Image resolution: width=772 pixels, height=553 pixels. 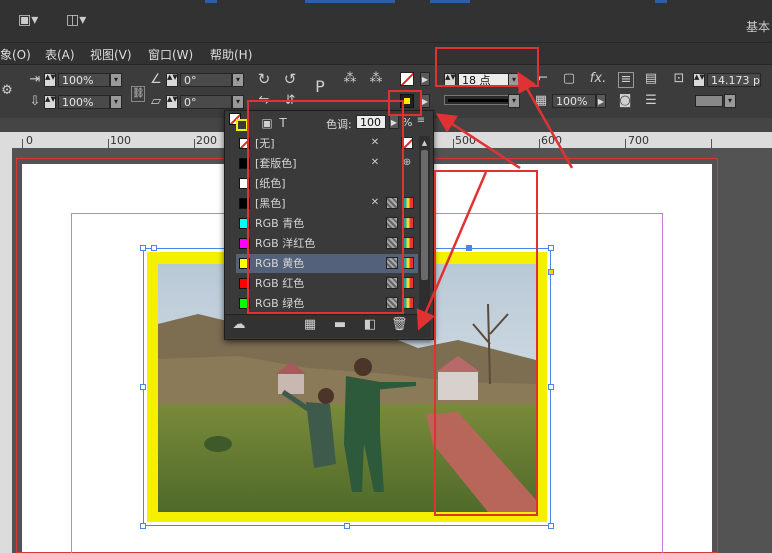 I want to click on annotation-arrows, so click(x=495, y=201).